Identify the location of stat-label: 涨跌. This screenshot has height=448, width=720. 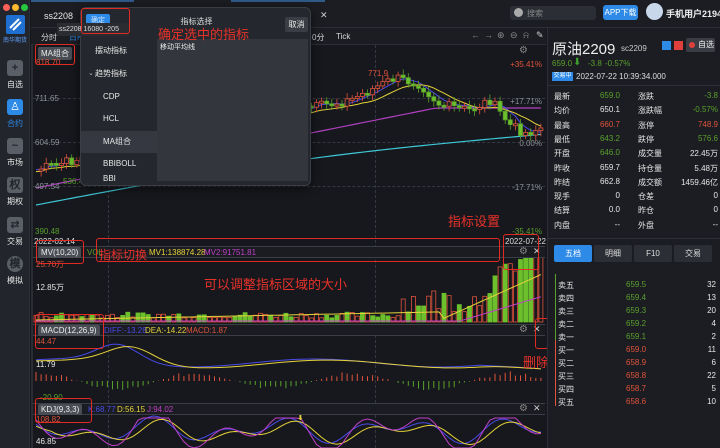
(646, 96).